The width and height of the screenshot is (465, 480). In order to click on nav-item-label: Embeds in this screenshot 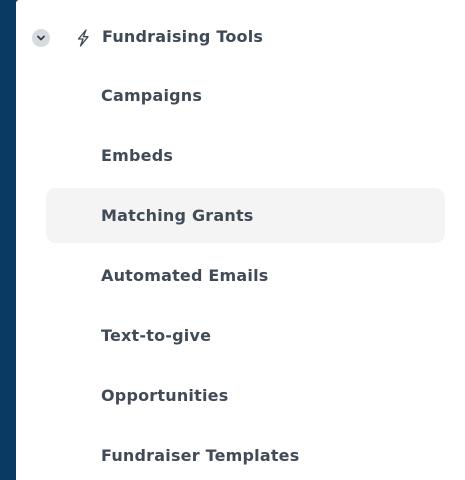, I will do `click(137, 155)`.